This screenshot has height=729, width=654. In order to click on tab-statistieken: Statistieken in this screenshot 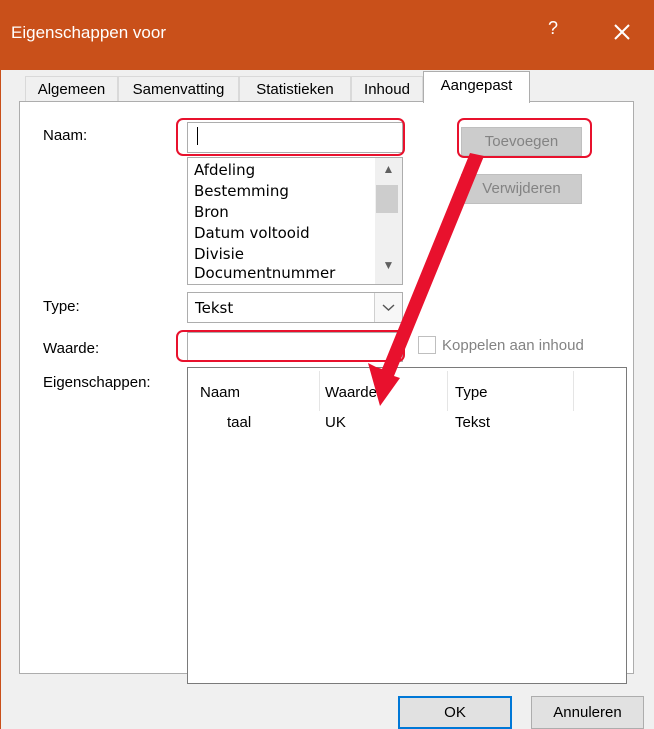, I will do `click(295, 88)`.